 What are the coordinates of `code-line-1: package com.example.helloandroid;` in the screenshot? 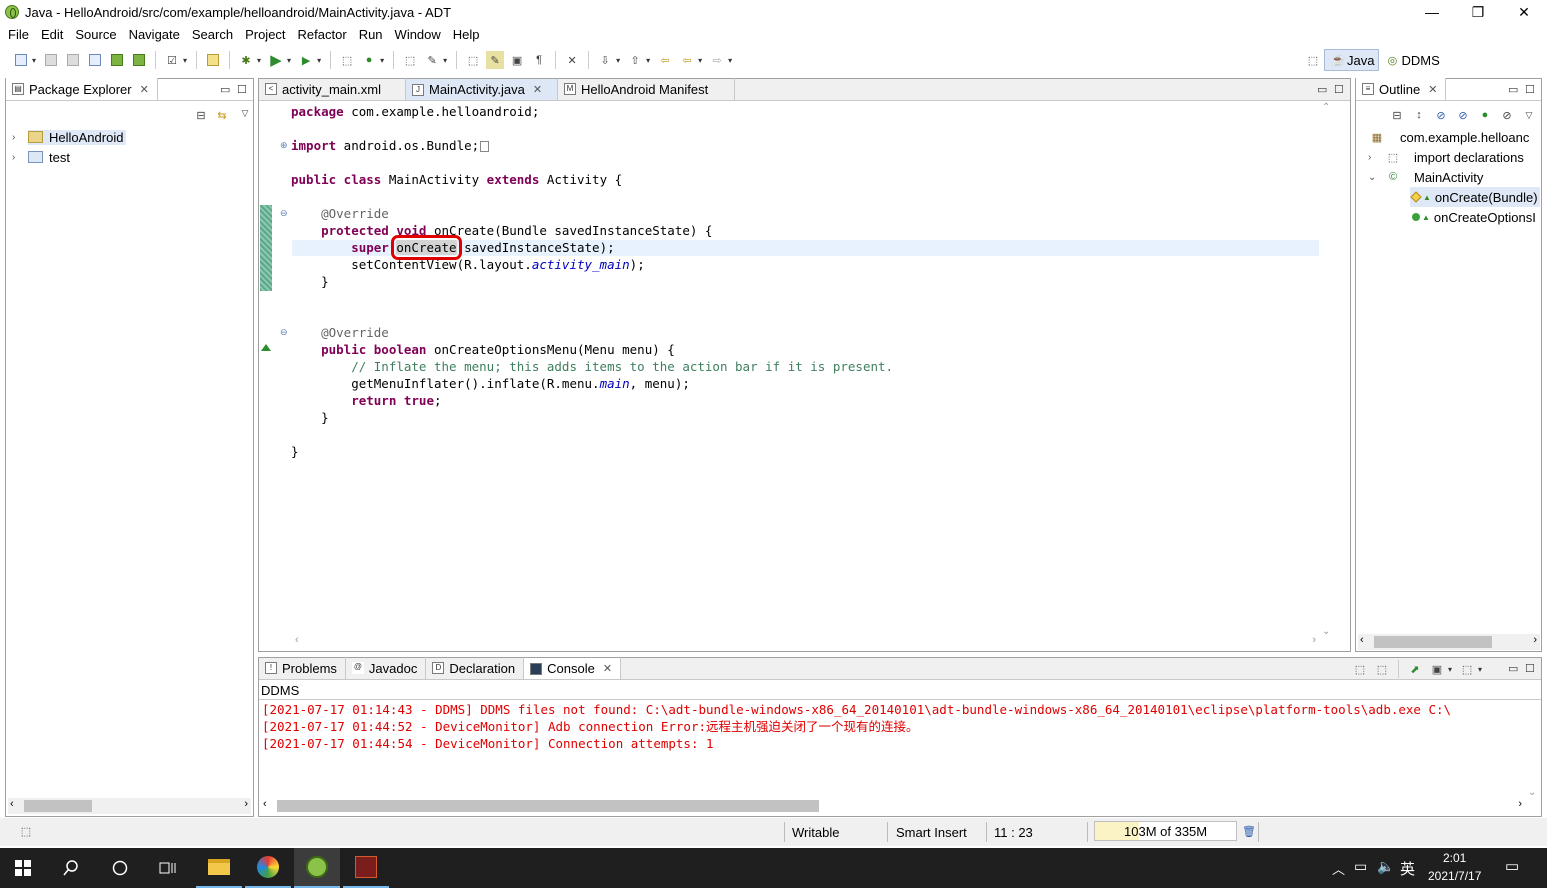 It's located at (415, 111).